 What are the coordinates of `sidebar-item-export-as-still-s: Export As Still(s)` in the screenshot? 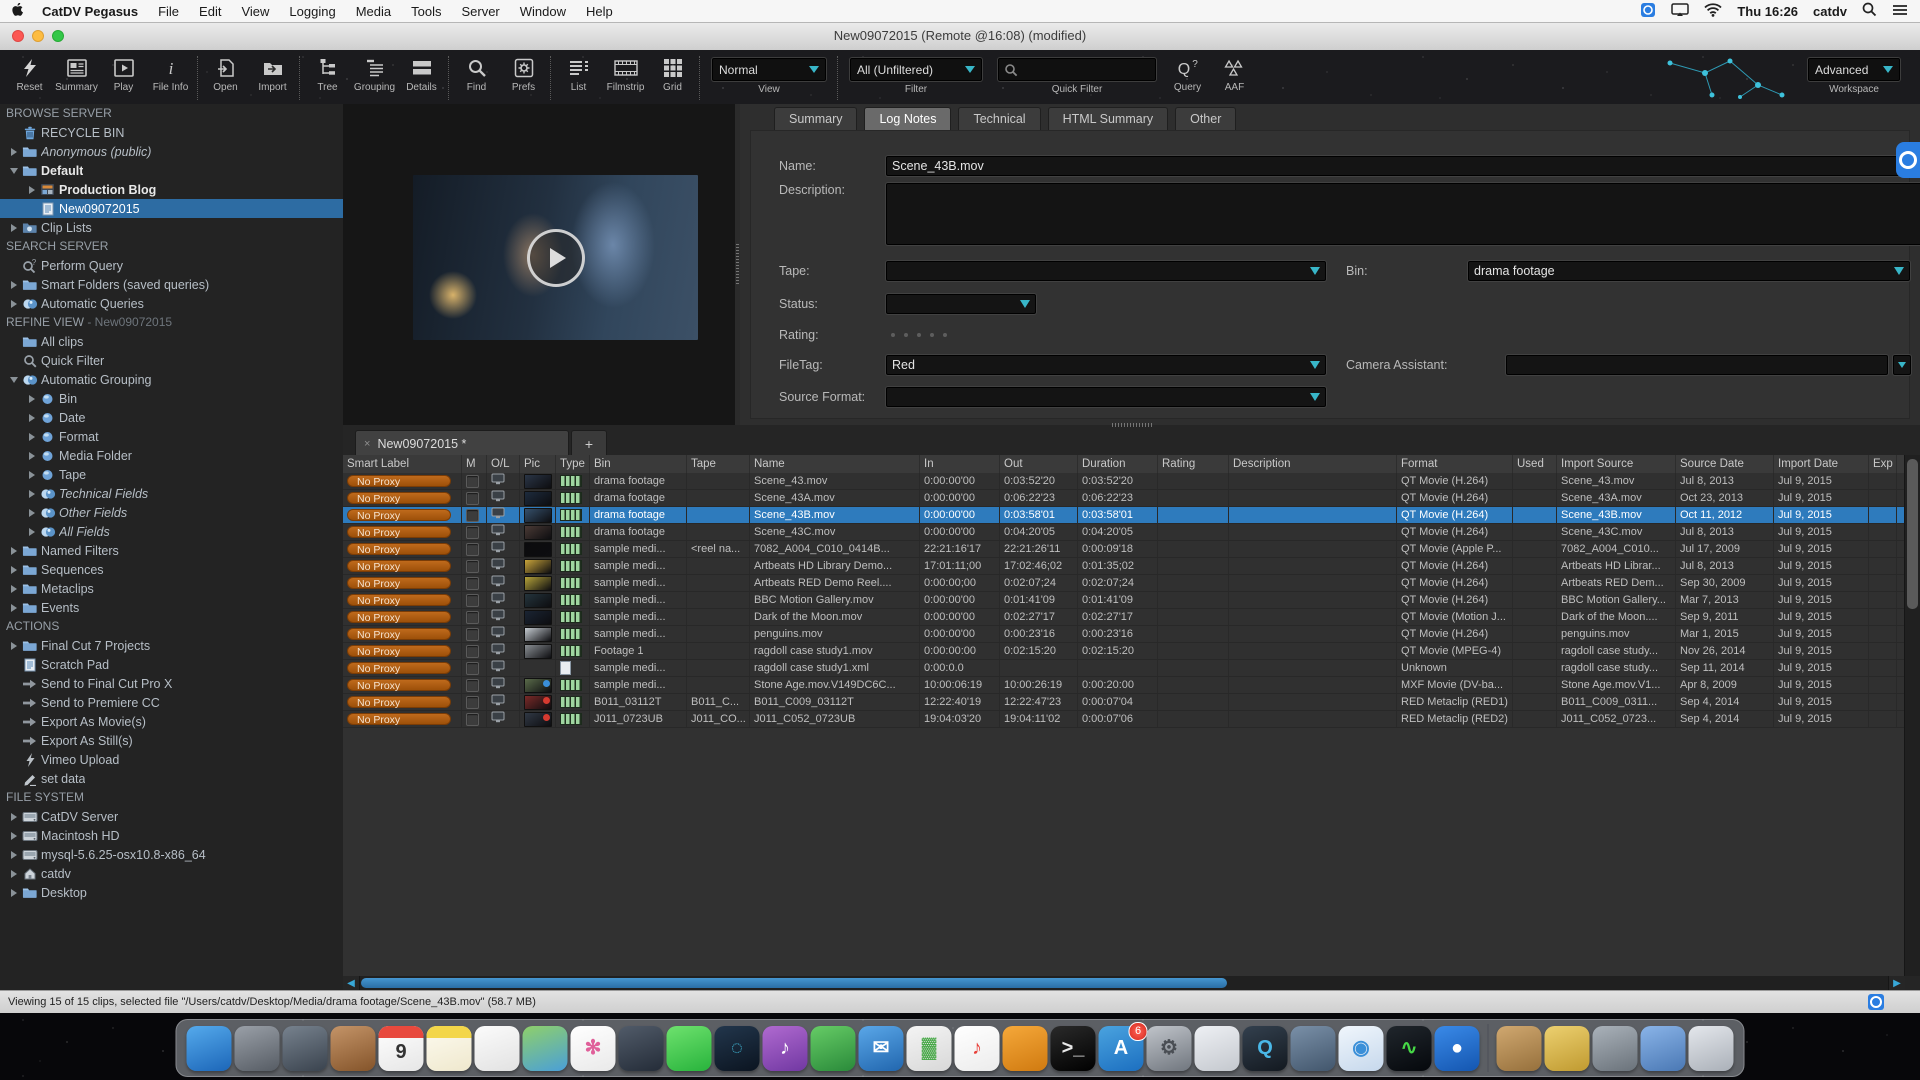 It's located at (171, 740).